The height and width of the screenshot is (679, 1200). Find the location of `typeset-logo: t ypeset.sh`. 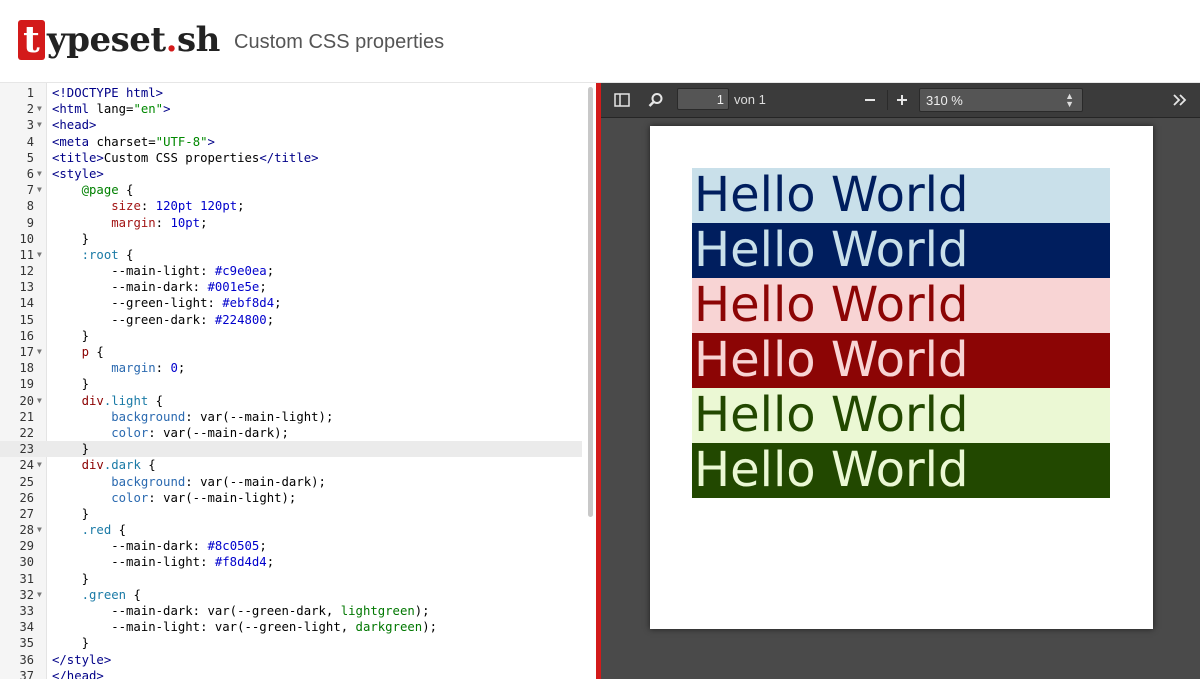

typeset-logo: t ypeset.sh is located at coordinates (119, 40).